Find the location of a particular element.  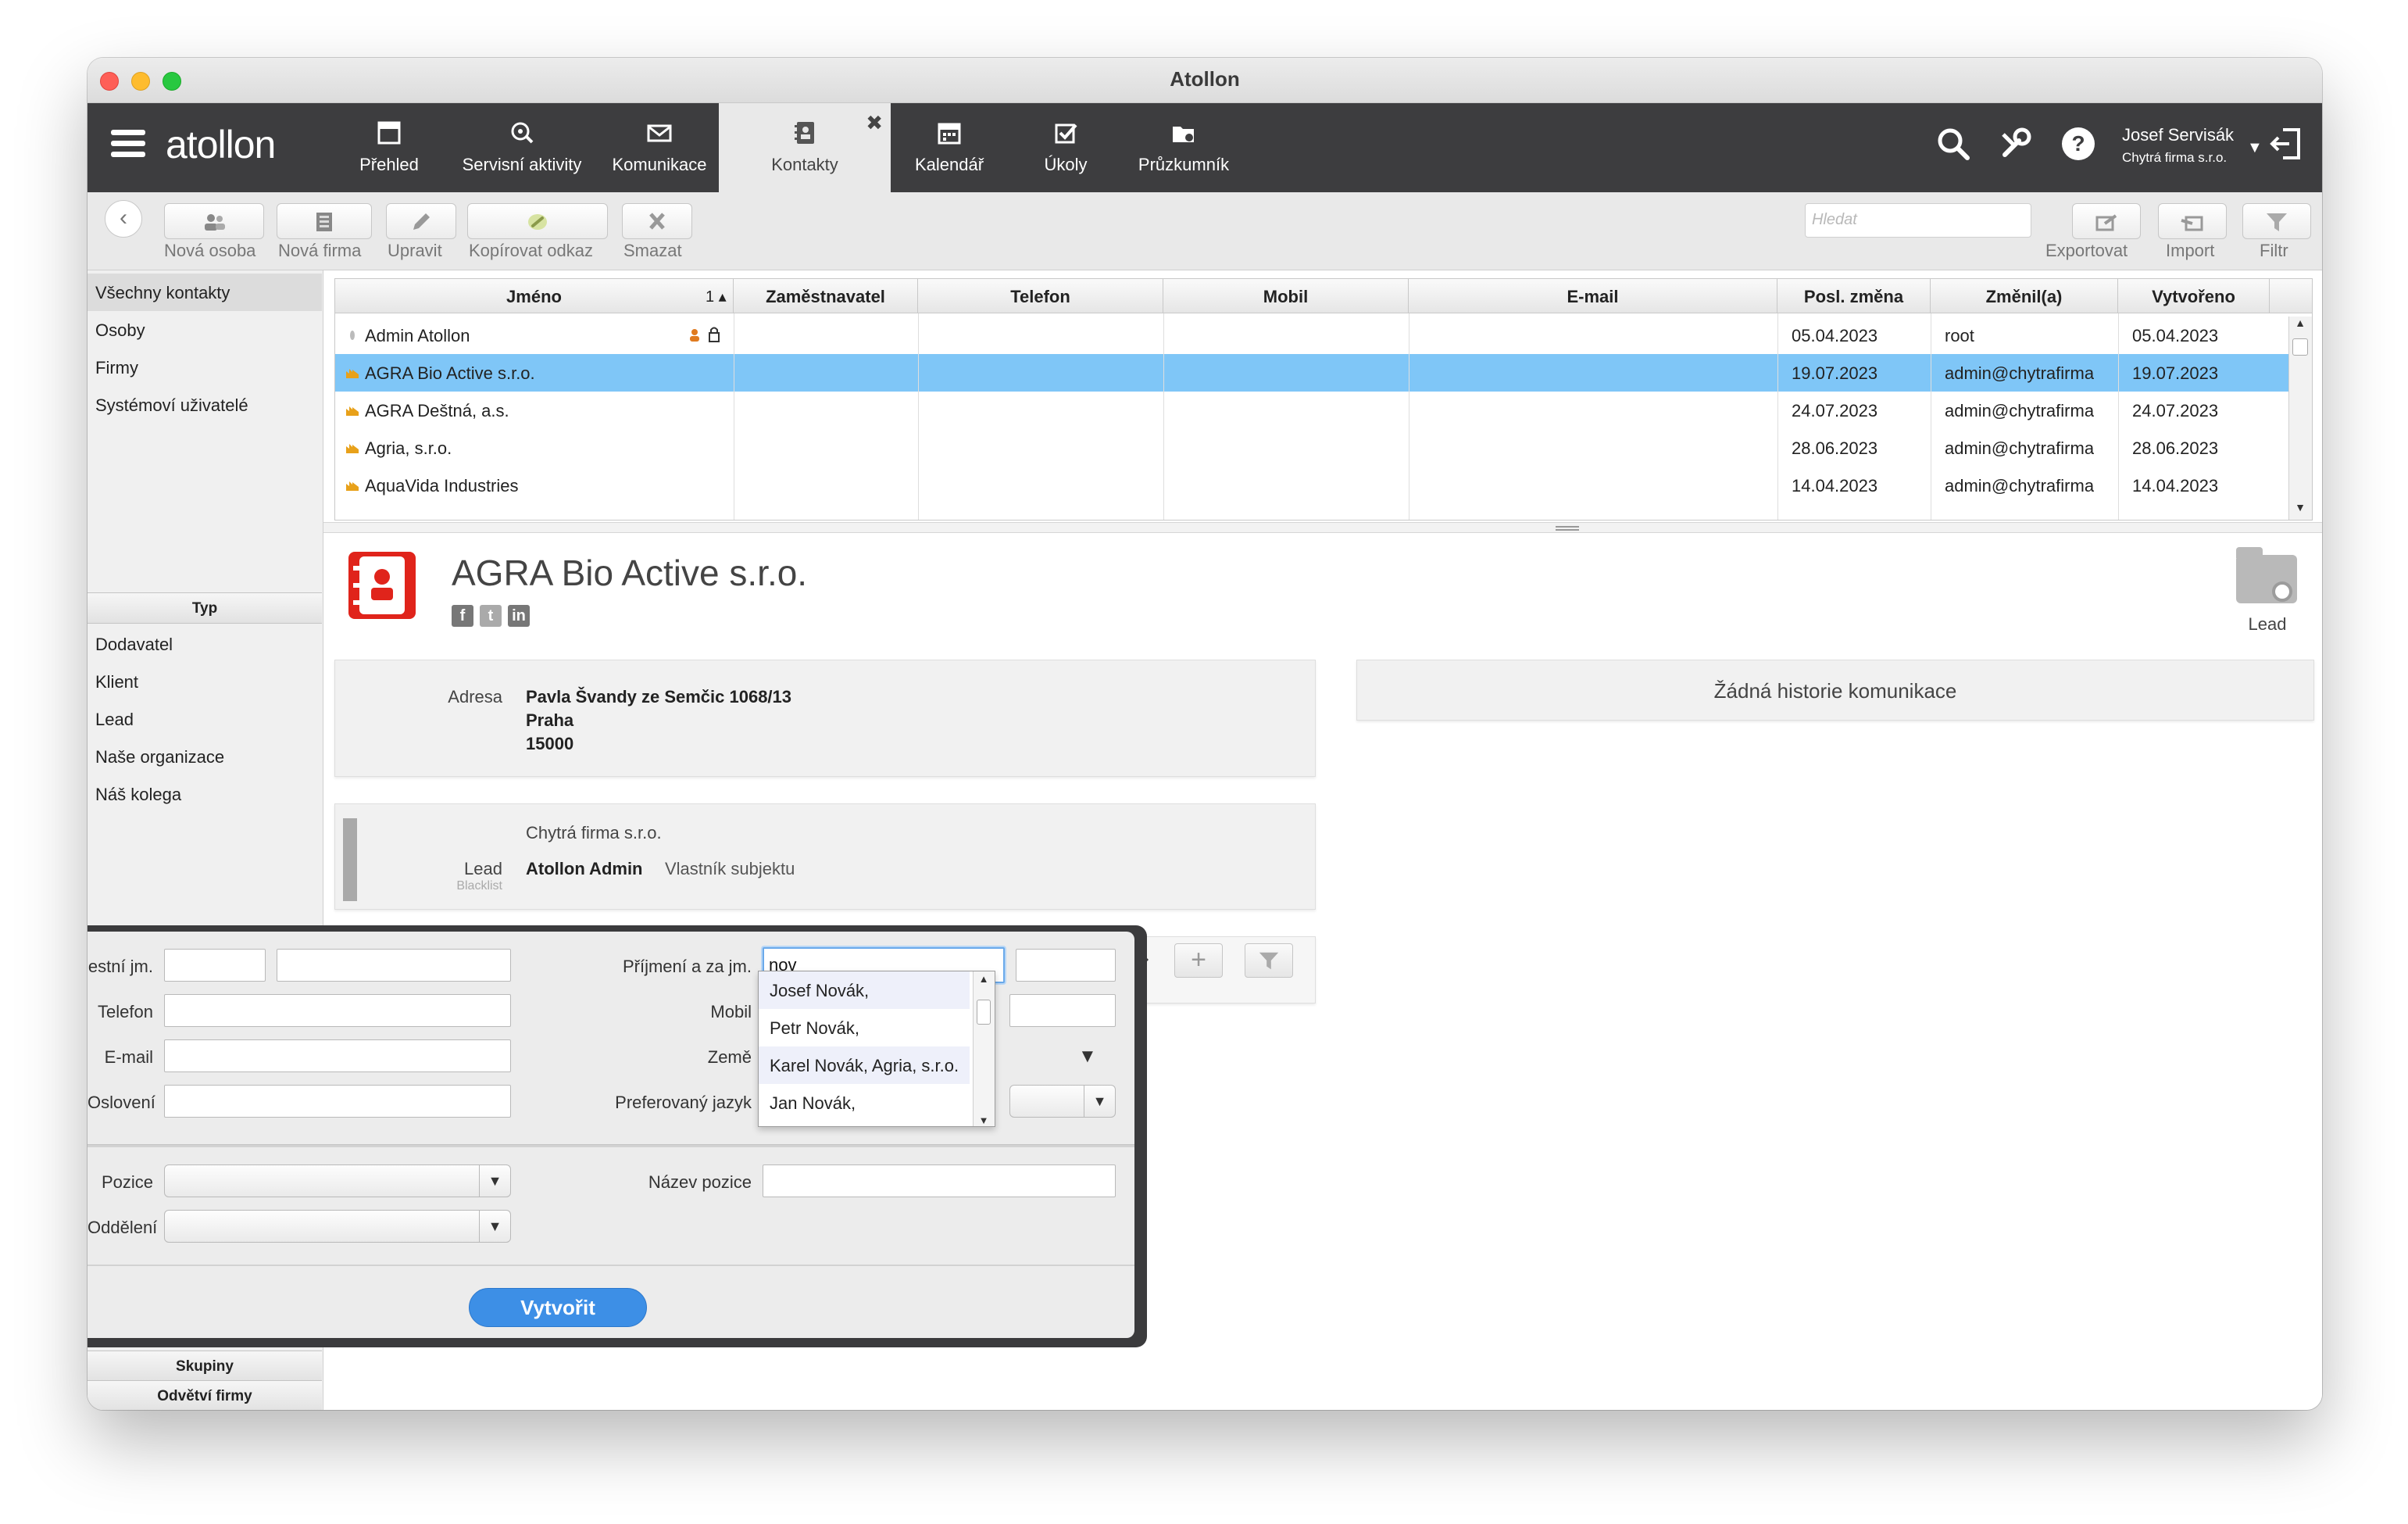

language-select: ▼ is located at coordinates (1062, 1101).